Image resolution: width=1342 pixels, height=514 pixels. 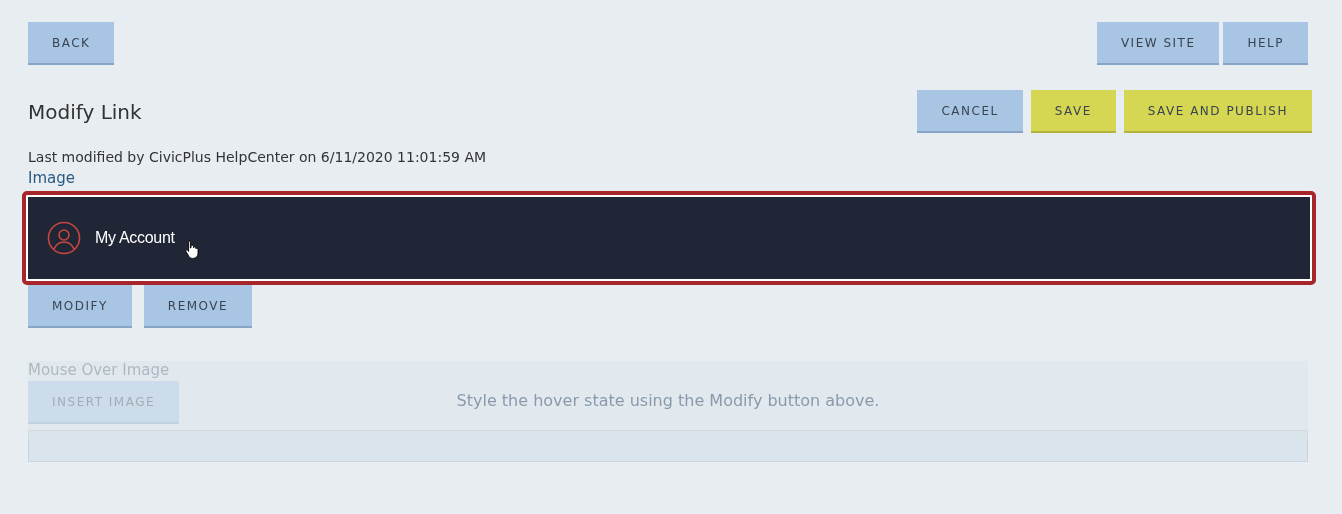 What do you see at coordinates (970, 111) in the screenshot?
I see `cancel-button: CANCEL` at bounding box center [970, 111].